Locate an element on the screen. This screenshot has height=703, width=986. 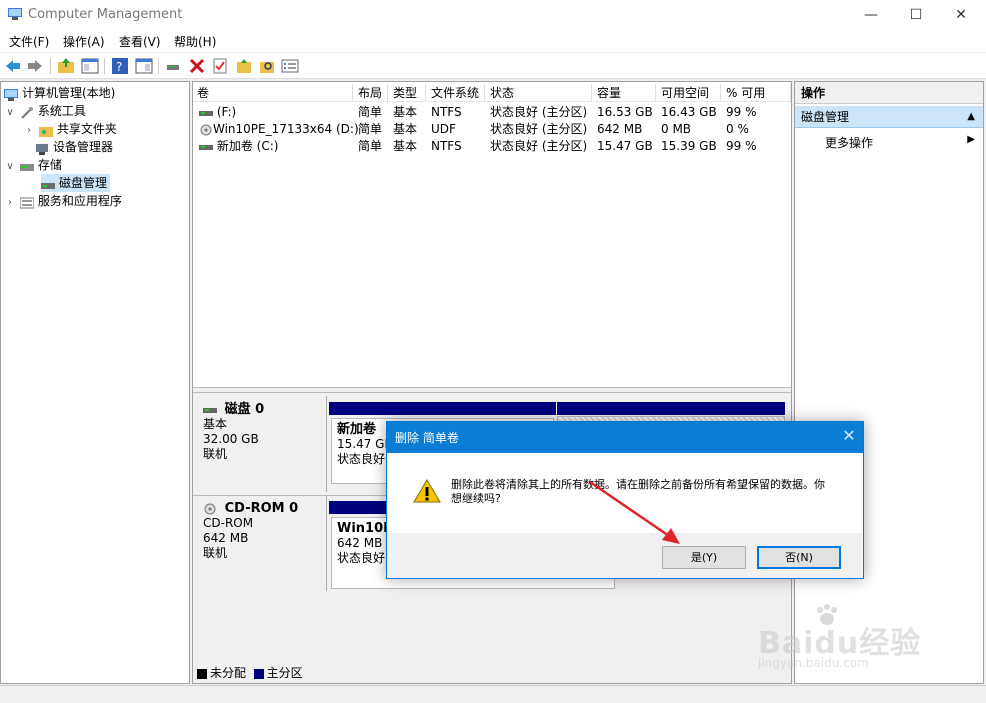
more-actions-item: 更多操作 ▶ is located at coordinates (900, 142).